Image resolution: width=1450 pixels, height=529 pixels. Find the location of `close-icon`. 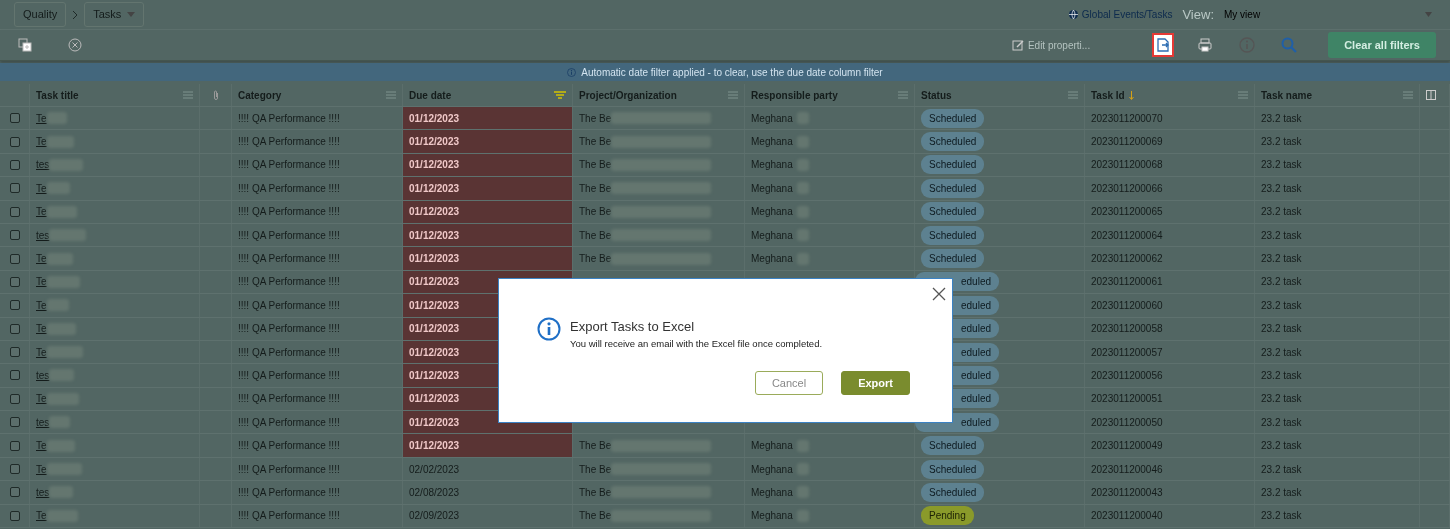

close-icon is located at coordinates (939, 294).